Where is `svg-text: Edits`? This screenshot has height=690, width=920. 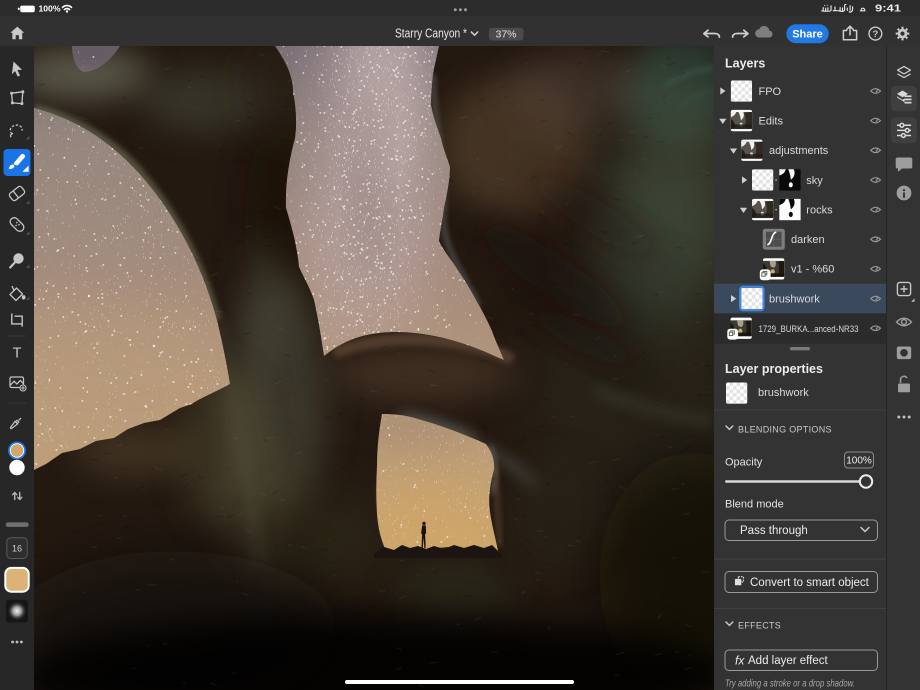
svg-text: Edits is located at coordinates (771, 121).